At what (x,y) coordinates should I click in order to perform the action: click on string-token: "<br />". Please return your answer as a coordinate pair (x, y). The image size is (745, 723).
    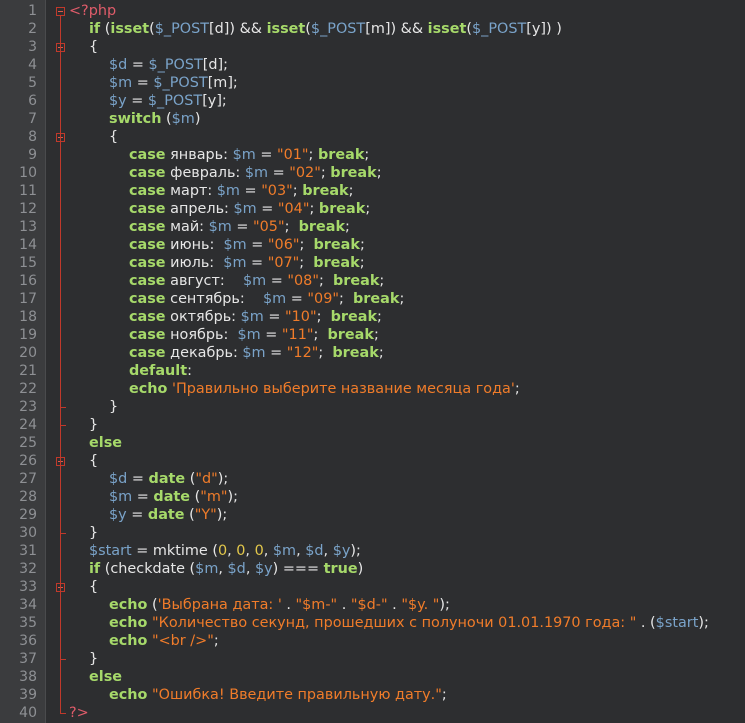
    Looking at the image, I should click on (183, 641).